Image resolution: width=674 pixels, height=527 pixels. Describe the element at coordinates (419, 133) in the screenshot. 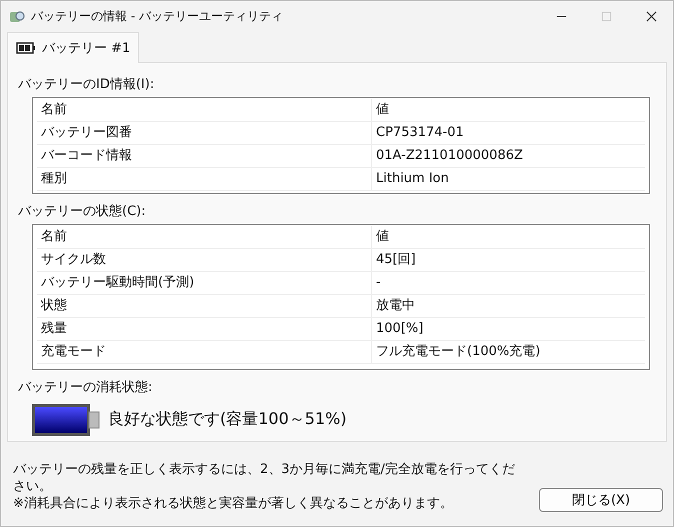

I see `table-cell-text: CP753174-01` at that location.